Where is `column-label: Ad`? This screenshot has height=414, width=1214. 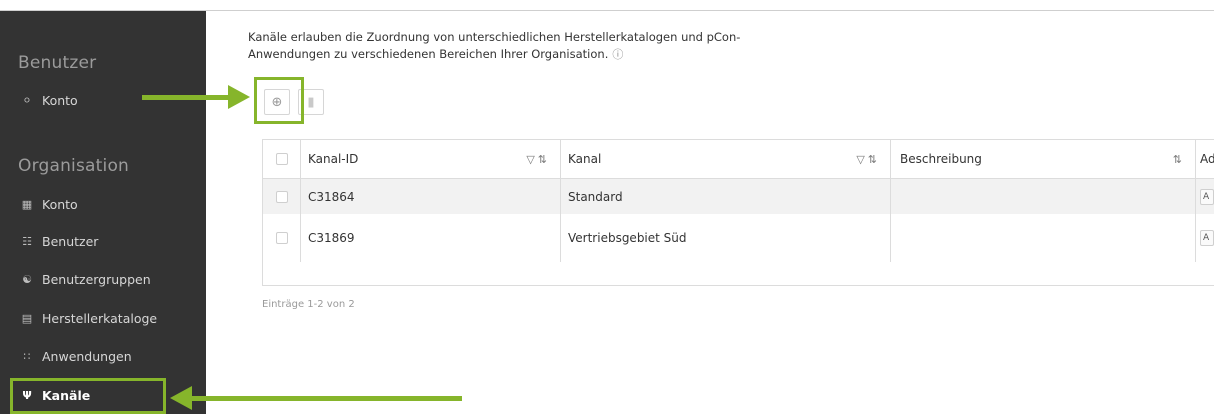 column-label: Ad is located at coordinates (1207, 159).